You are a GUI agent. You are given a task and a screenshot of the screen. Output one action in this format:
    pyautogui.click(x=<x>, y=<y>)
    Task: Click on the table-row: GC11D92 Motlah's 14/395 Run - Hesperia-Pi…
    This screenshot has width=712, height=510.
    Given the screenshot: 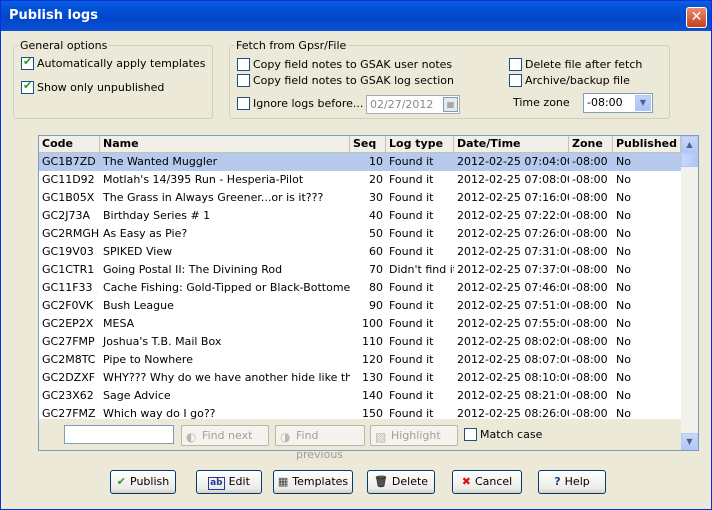 What is the action you would take?
    pyautogui.click(x=360, y=180)
    